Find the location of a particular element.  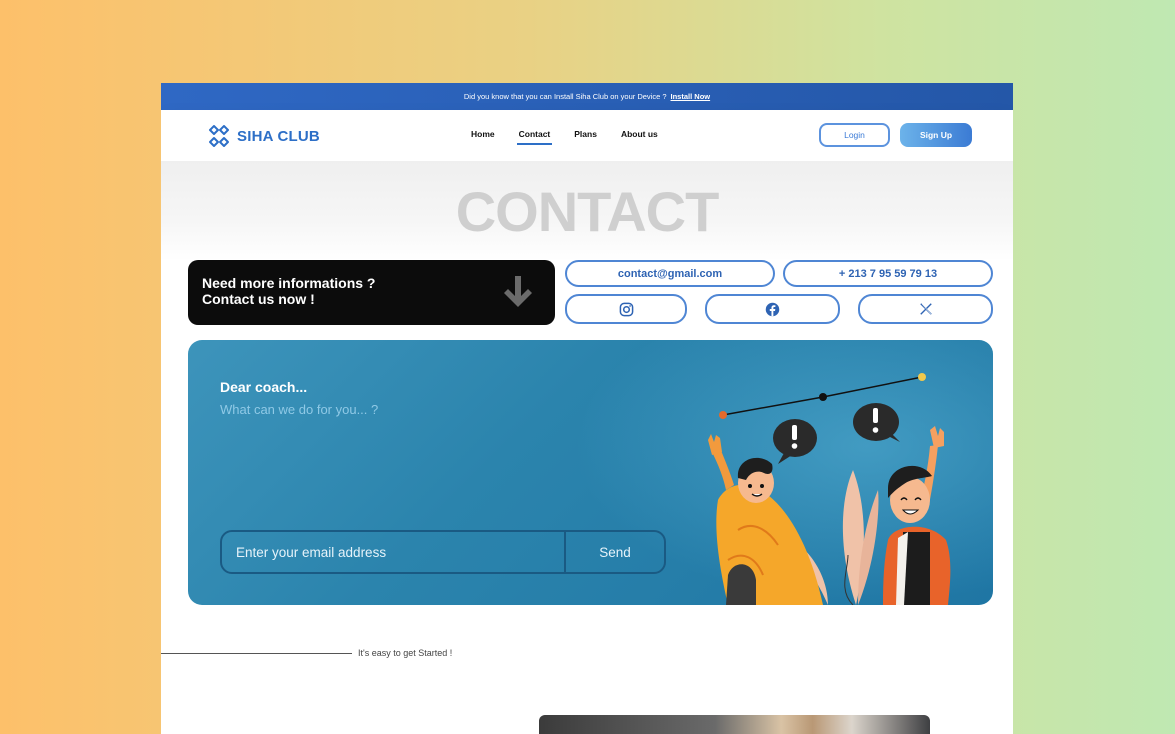

instagram-icon is located at coordinates (626, 309).